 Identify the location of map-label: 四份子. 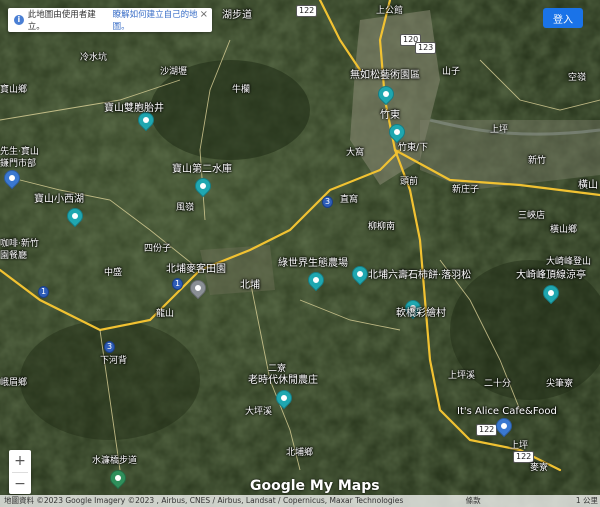
(158, 249).